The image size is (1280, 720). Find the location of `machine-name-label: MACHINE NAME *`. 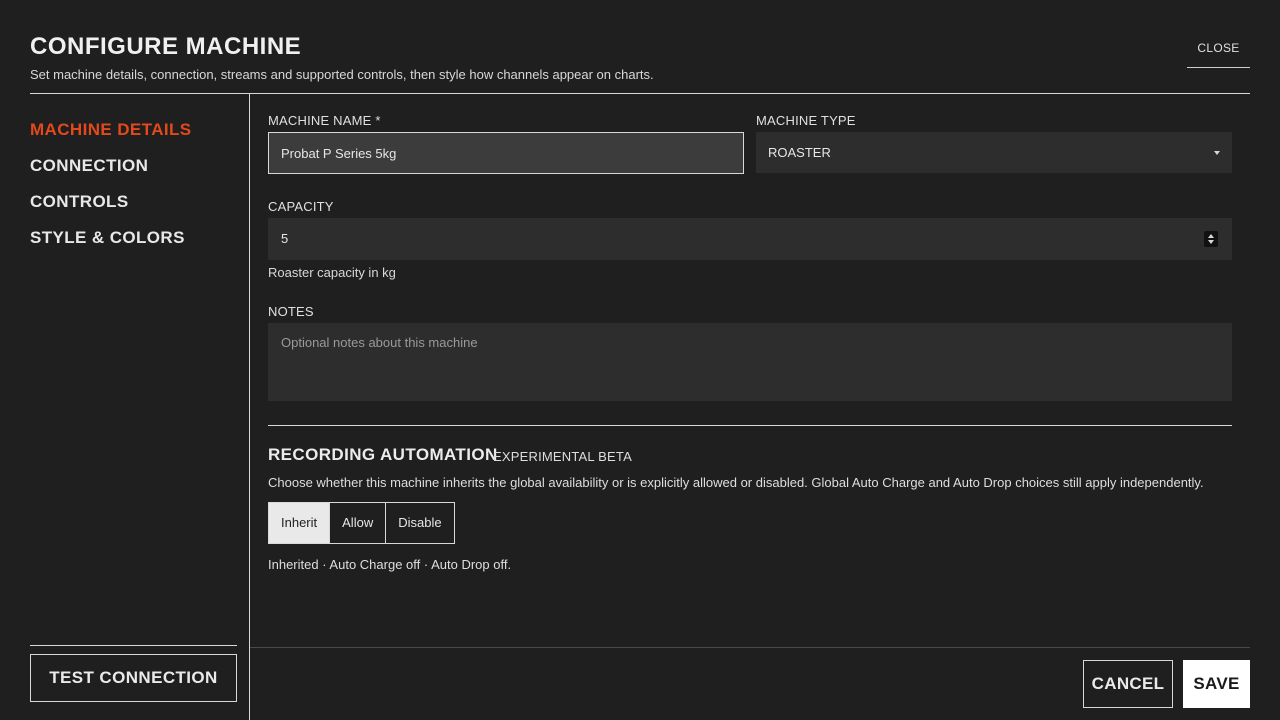

machine-name-label: MACHINE NAME * is located at coordinates (324, 120).